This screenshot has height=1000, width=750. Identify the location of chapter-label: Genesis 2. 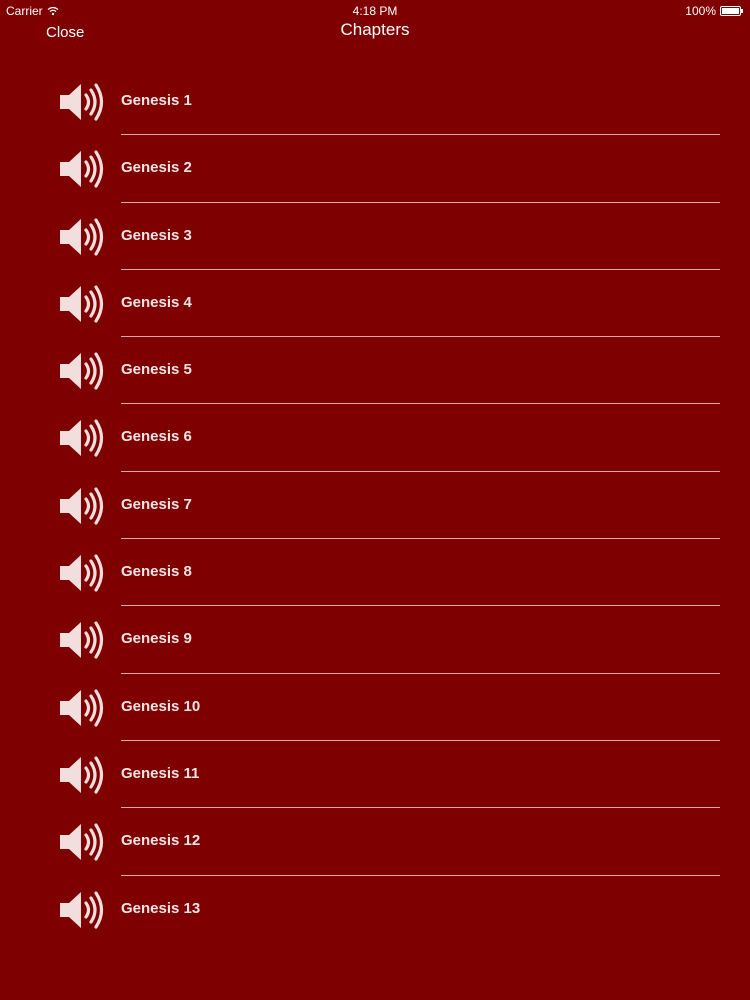
(156, 168).